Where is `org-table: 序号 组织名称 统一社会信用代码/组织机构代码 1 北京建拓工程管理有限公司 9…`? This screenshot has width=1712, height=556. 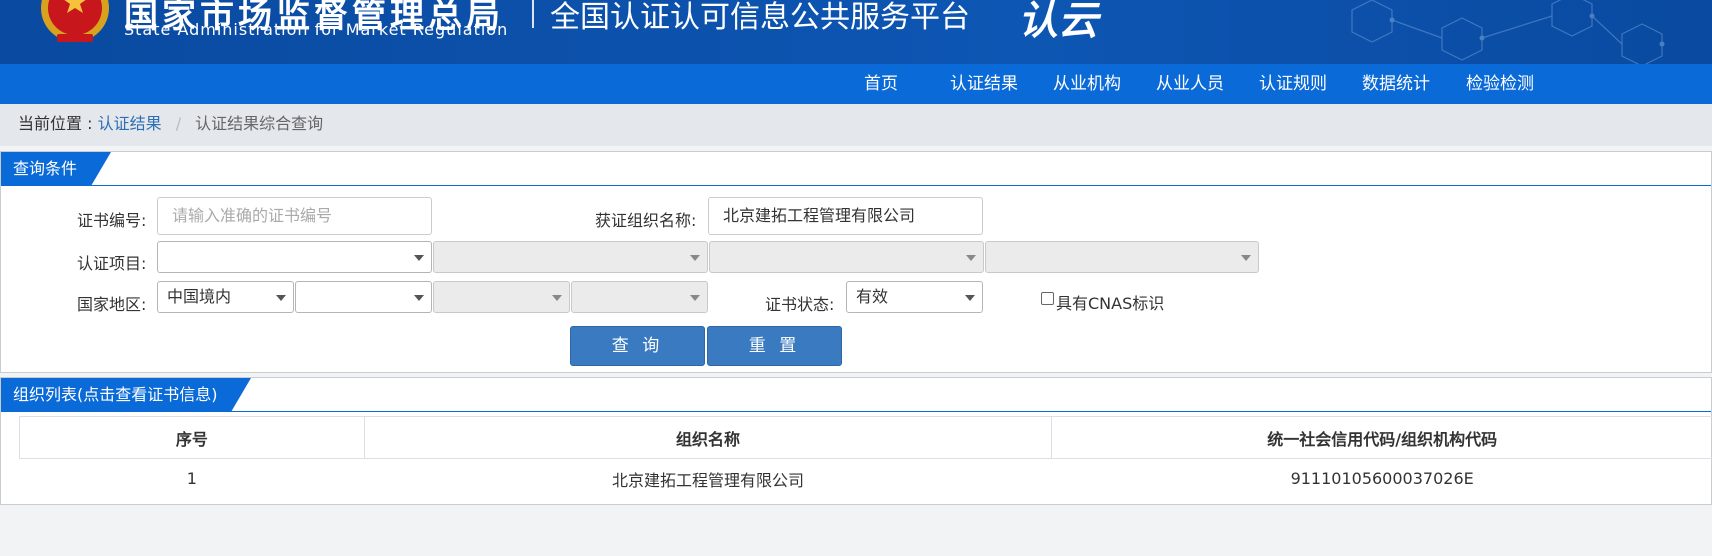
org-table: 序号 组织名称 统一社会信用代码/组织机构代码 1 北京建拓工程管理有限公司 9… is located at coordinates (865, 457).